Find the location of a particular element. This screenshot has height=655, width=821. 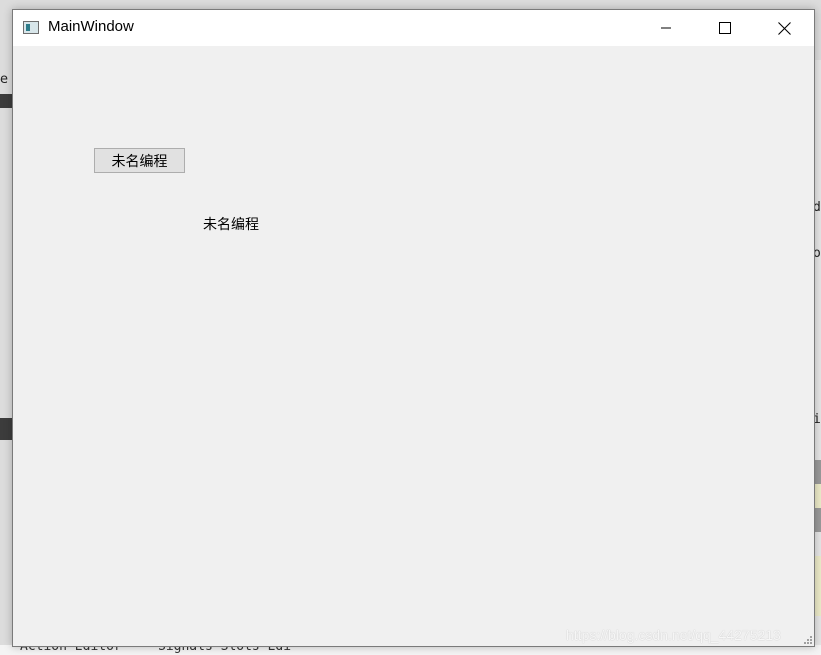

minimize-icon is located at coordinates (666, 28).